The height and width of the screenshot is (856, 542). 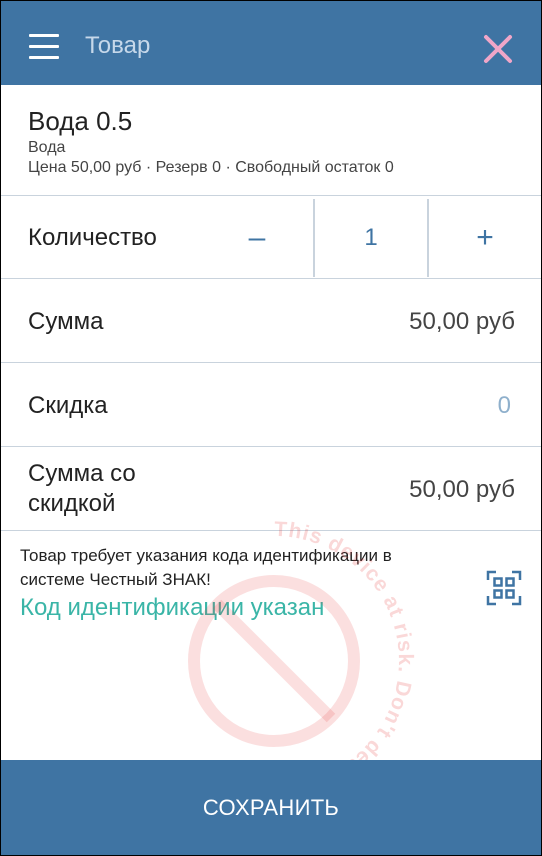 I want to click on page-title: Товар, so click(x=118, y=45).